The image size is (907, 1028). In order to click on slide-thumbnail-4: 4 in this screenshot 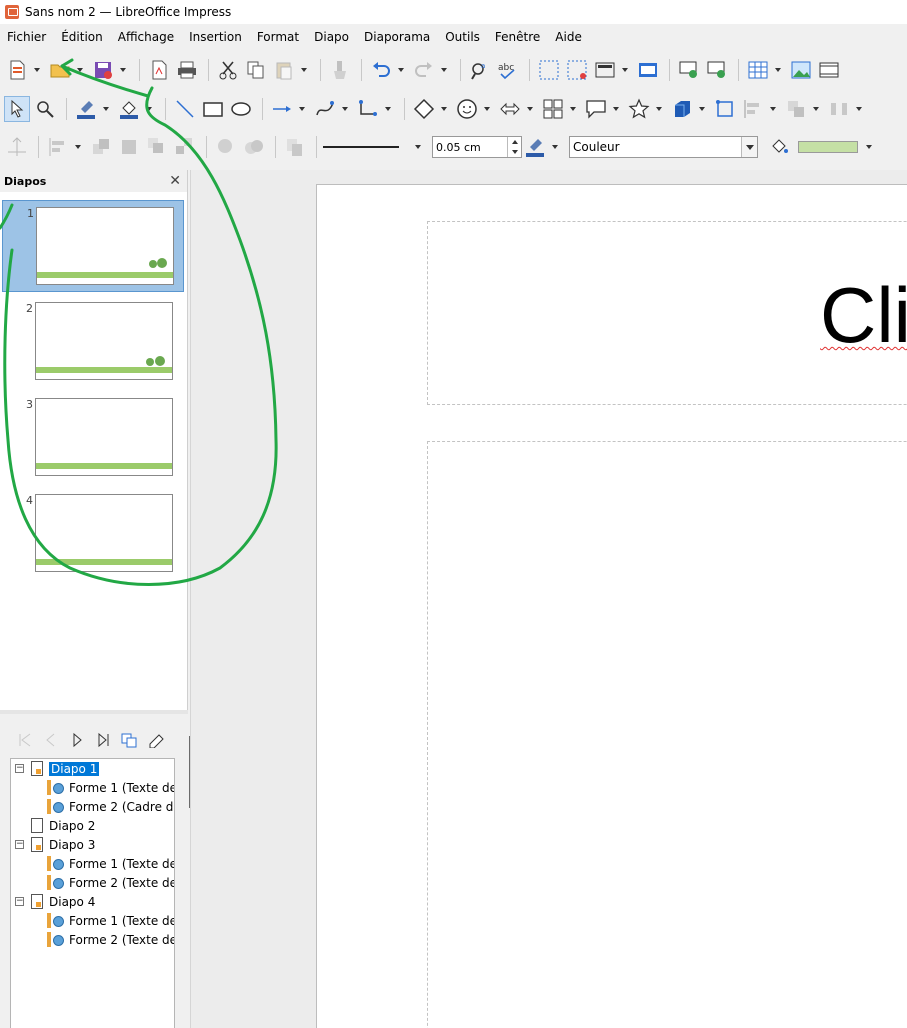, I will do `click(93, 534)`.